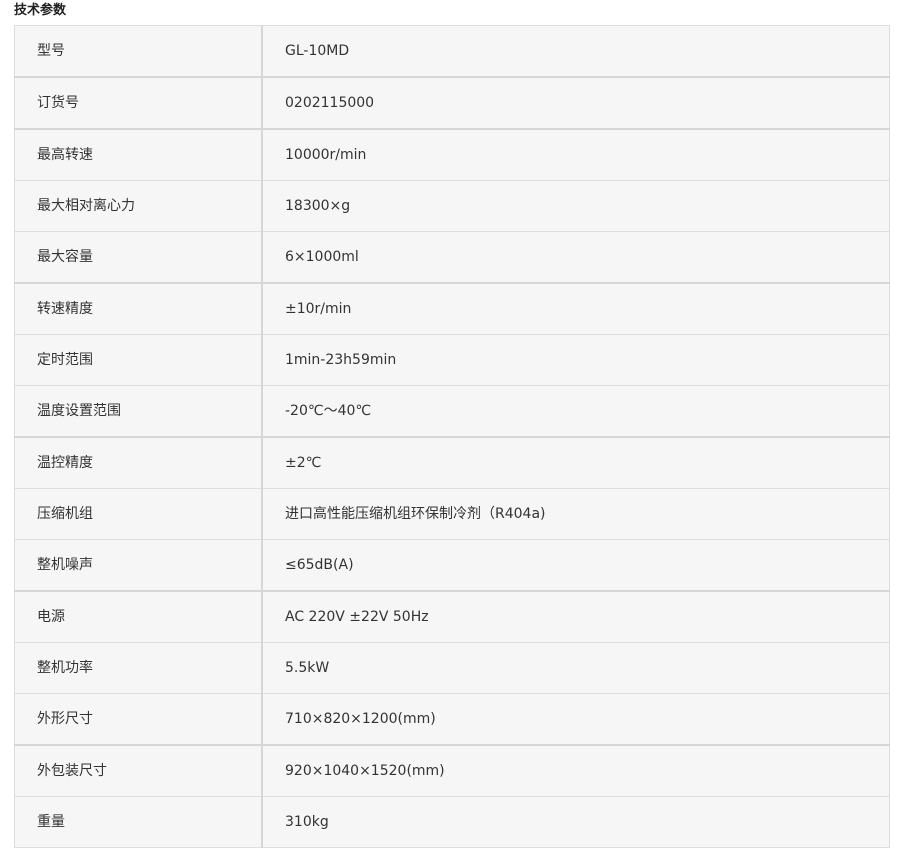 The width and height of the screenshot is (909, 868). Describe the element at coordinates (575, 154) in the screenshot. I see `spec-value: 10000r/min` at that location.